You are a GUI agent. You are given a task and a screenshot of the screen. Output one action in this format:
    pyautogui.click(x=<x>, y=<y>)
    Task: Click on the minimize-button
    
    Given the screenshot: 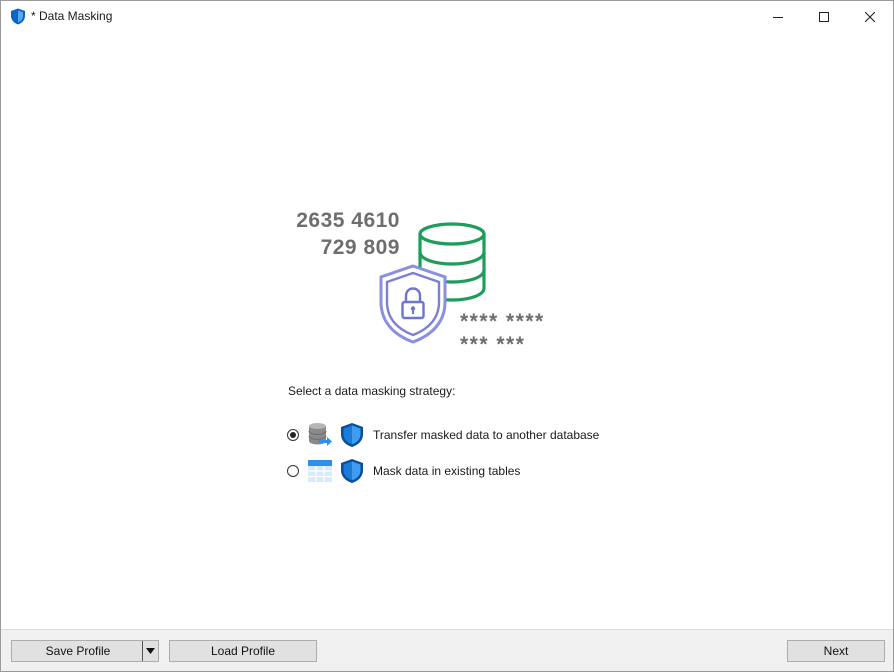 What is the action you would take?
    pyautogui.click(x=778, y=16)
    